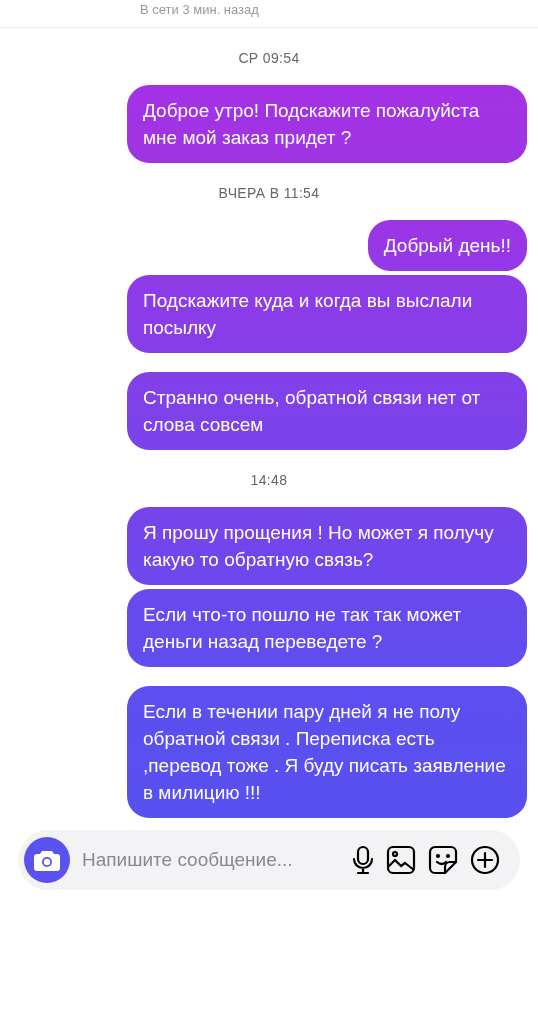 The height and width of the screenshot is (1024, 538). Describe the element at coordinates (363, 860) in the screenshot. I see `microphone-icon` at that location.